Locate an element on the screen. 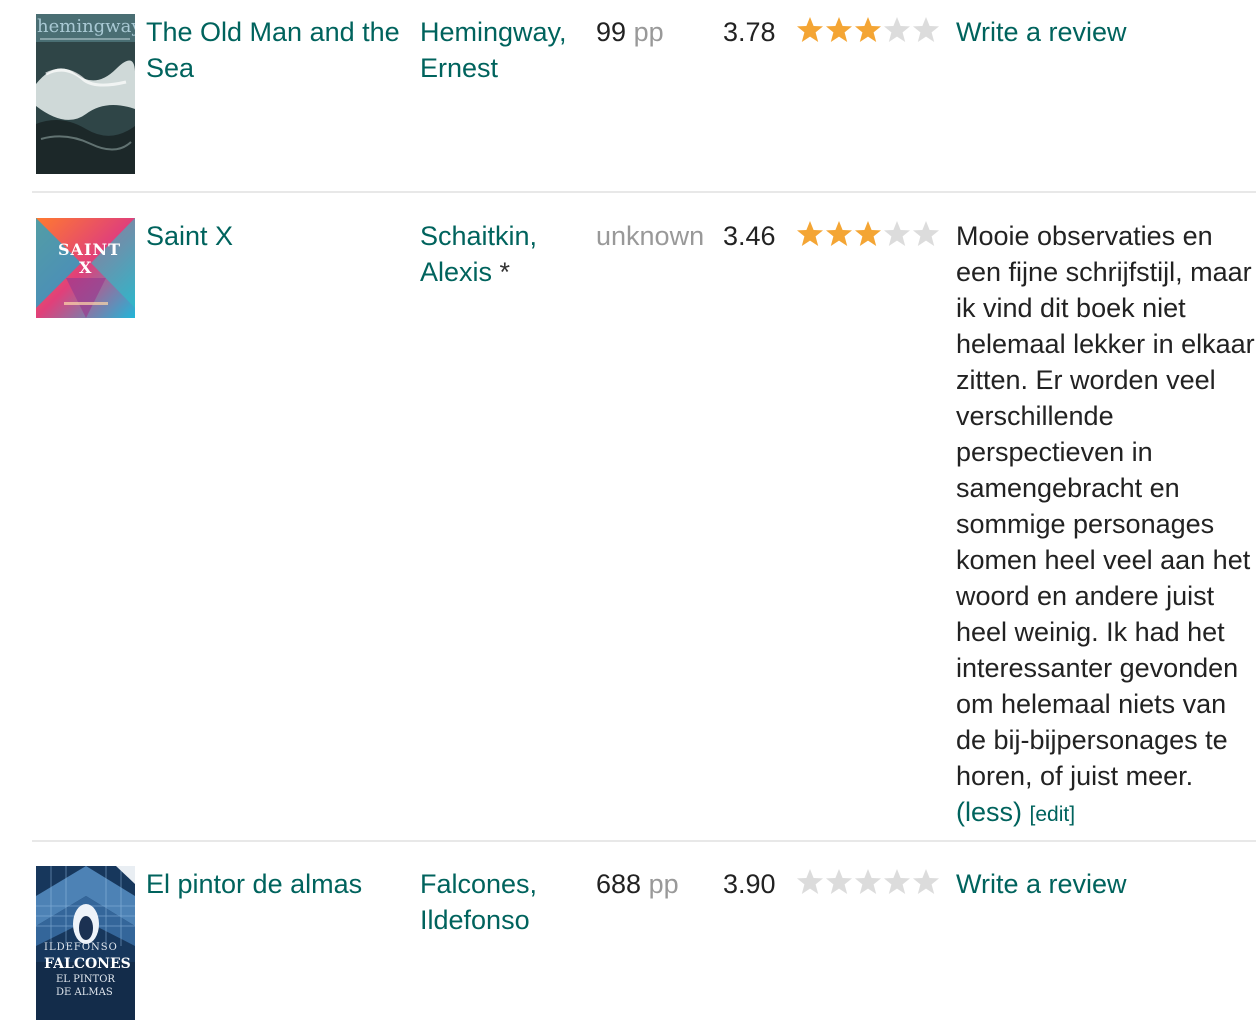  cover-title-x: X is located at coordinates (85, 267).